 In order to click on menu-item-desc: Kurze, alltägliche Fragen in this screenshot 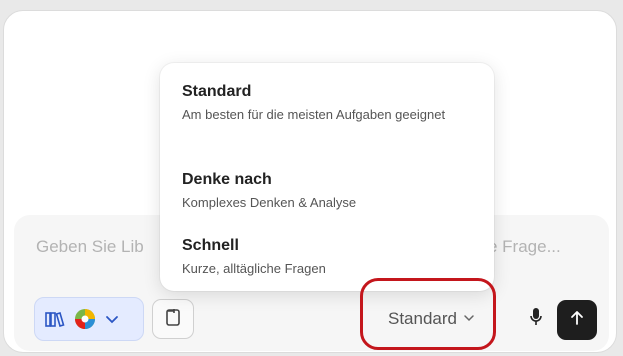, I will do `click(254, 268)`.